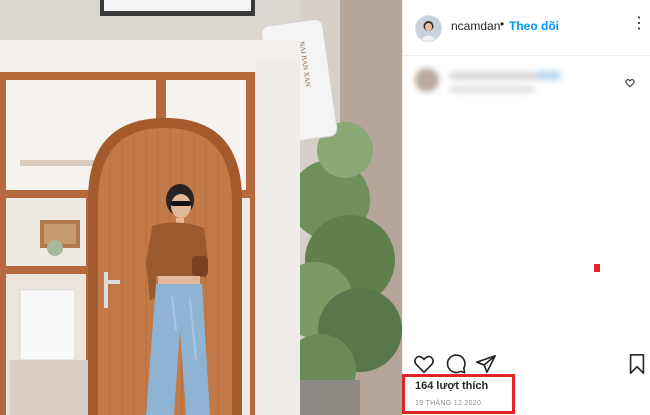  What do you see at coordinates (486, 364) in the screenshot?
I see `share-icon` at bounding box center [486, 364].